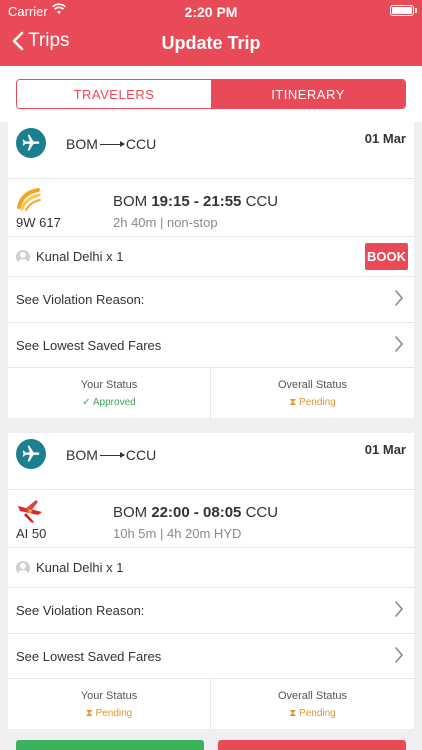 The width and height of the screenshot is (422, 750). I want to click on battery-tip, so click(416, 10).